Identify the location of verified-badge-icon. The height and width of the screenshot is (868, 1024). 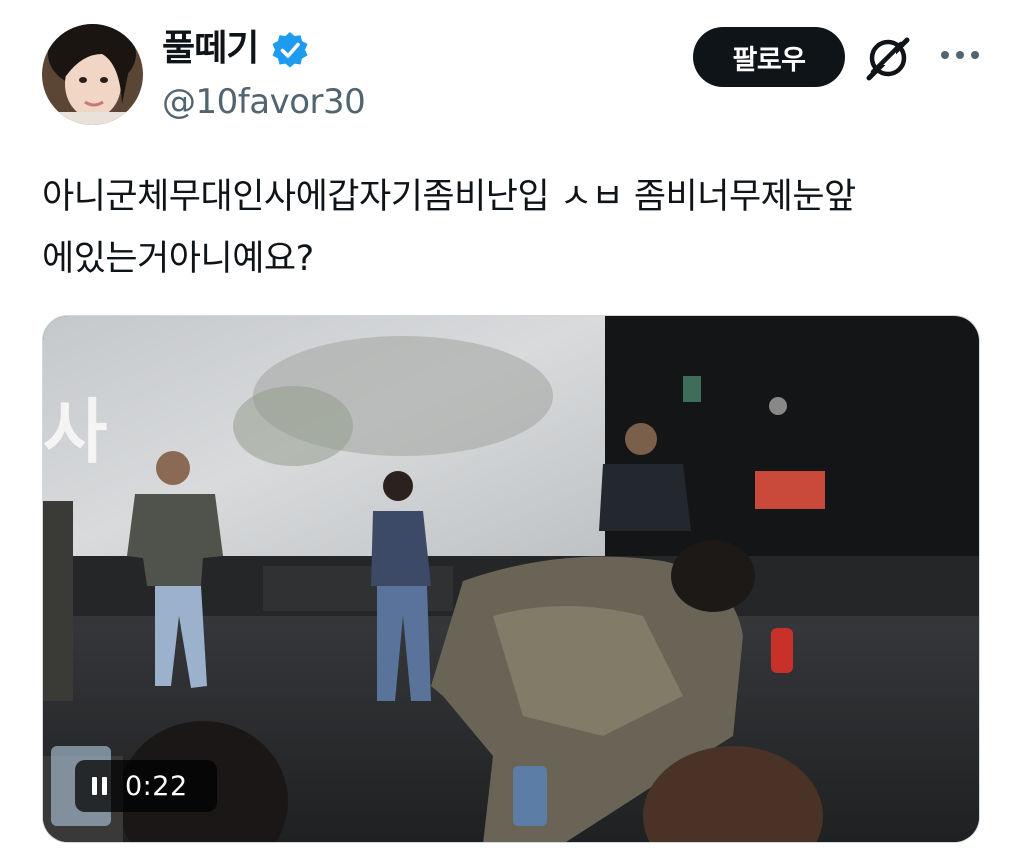
(290, 50).